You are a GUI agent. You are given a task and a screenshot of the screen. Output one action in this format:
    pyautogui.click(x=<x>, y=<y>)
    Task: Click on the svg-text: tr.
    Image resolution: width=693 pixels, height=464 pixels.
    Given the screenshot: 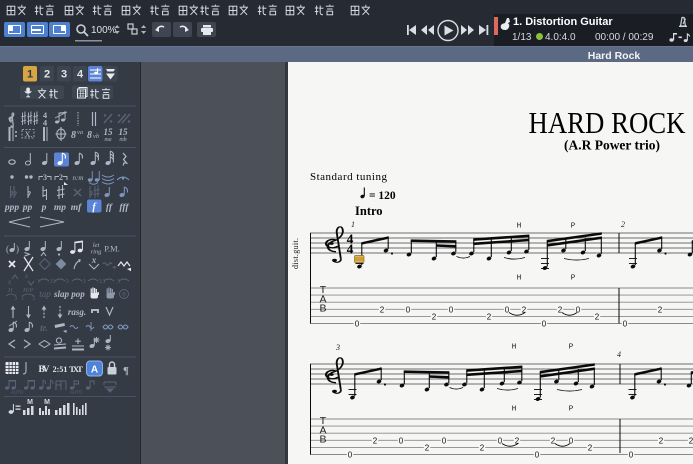 What is the action you would take?
    pyautogui.click(x=44, y=328)
    